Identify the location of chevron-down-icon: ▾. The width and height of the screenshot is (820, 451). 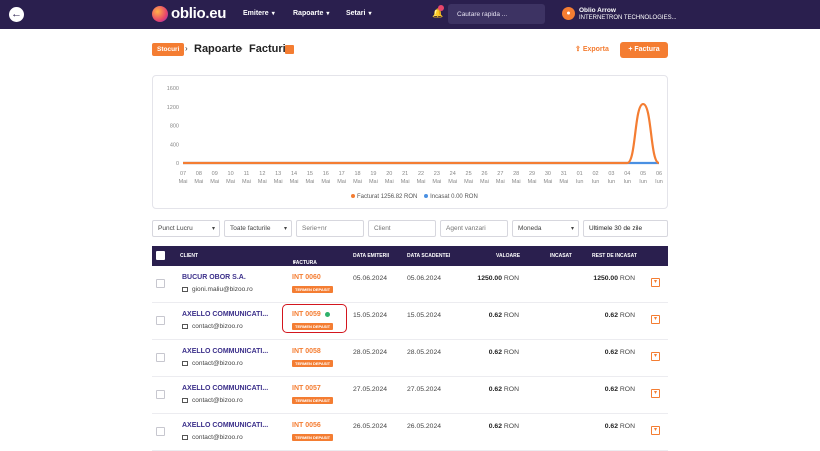
(328, 14).